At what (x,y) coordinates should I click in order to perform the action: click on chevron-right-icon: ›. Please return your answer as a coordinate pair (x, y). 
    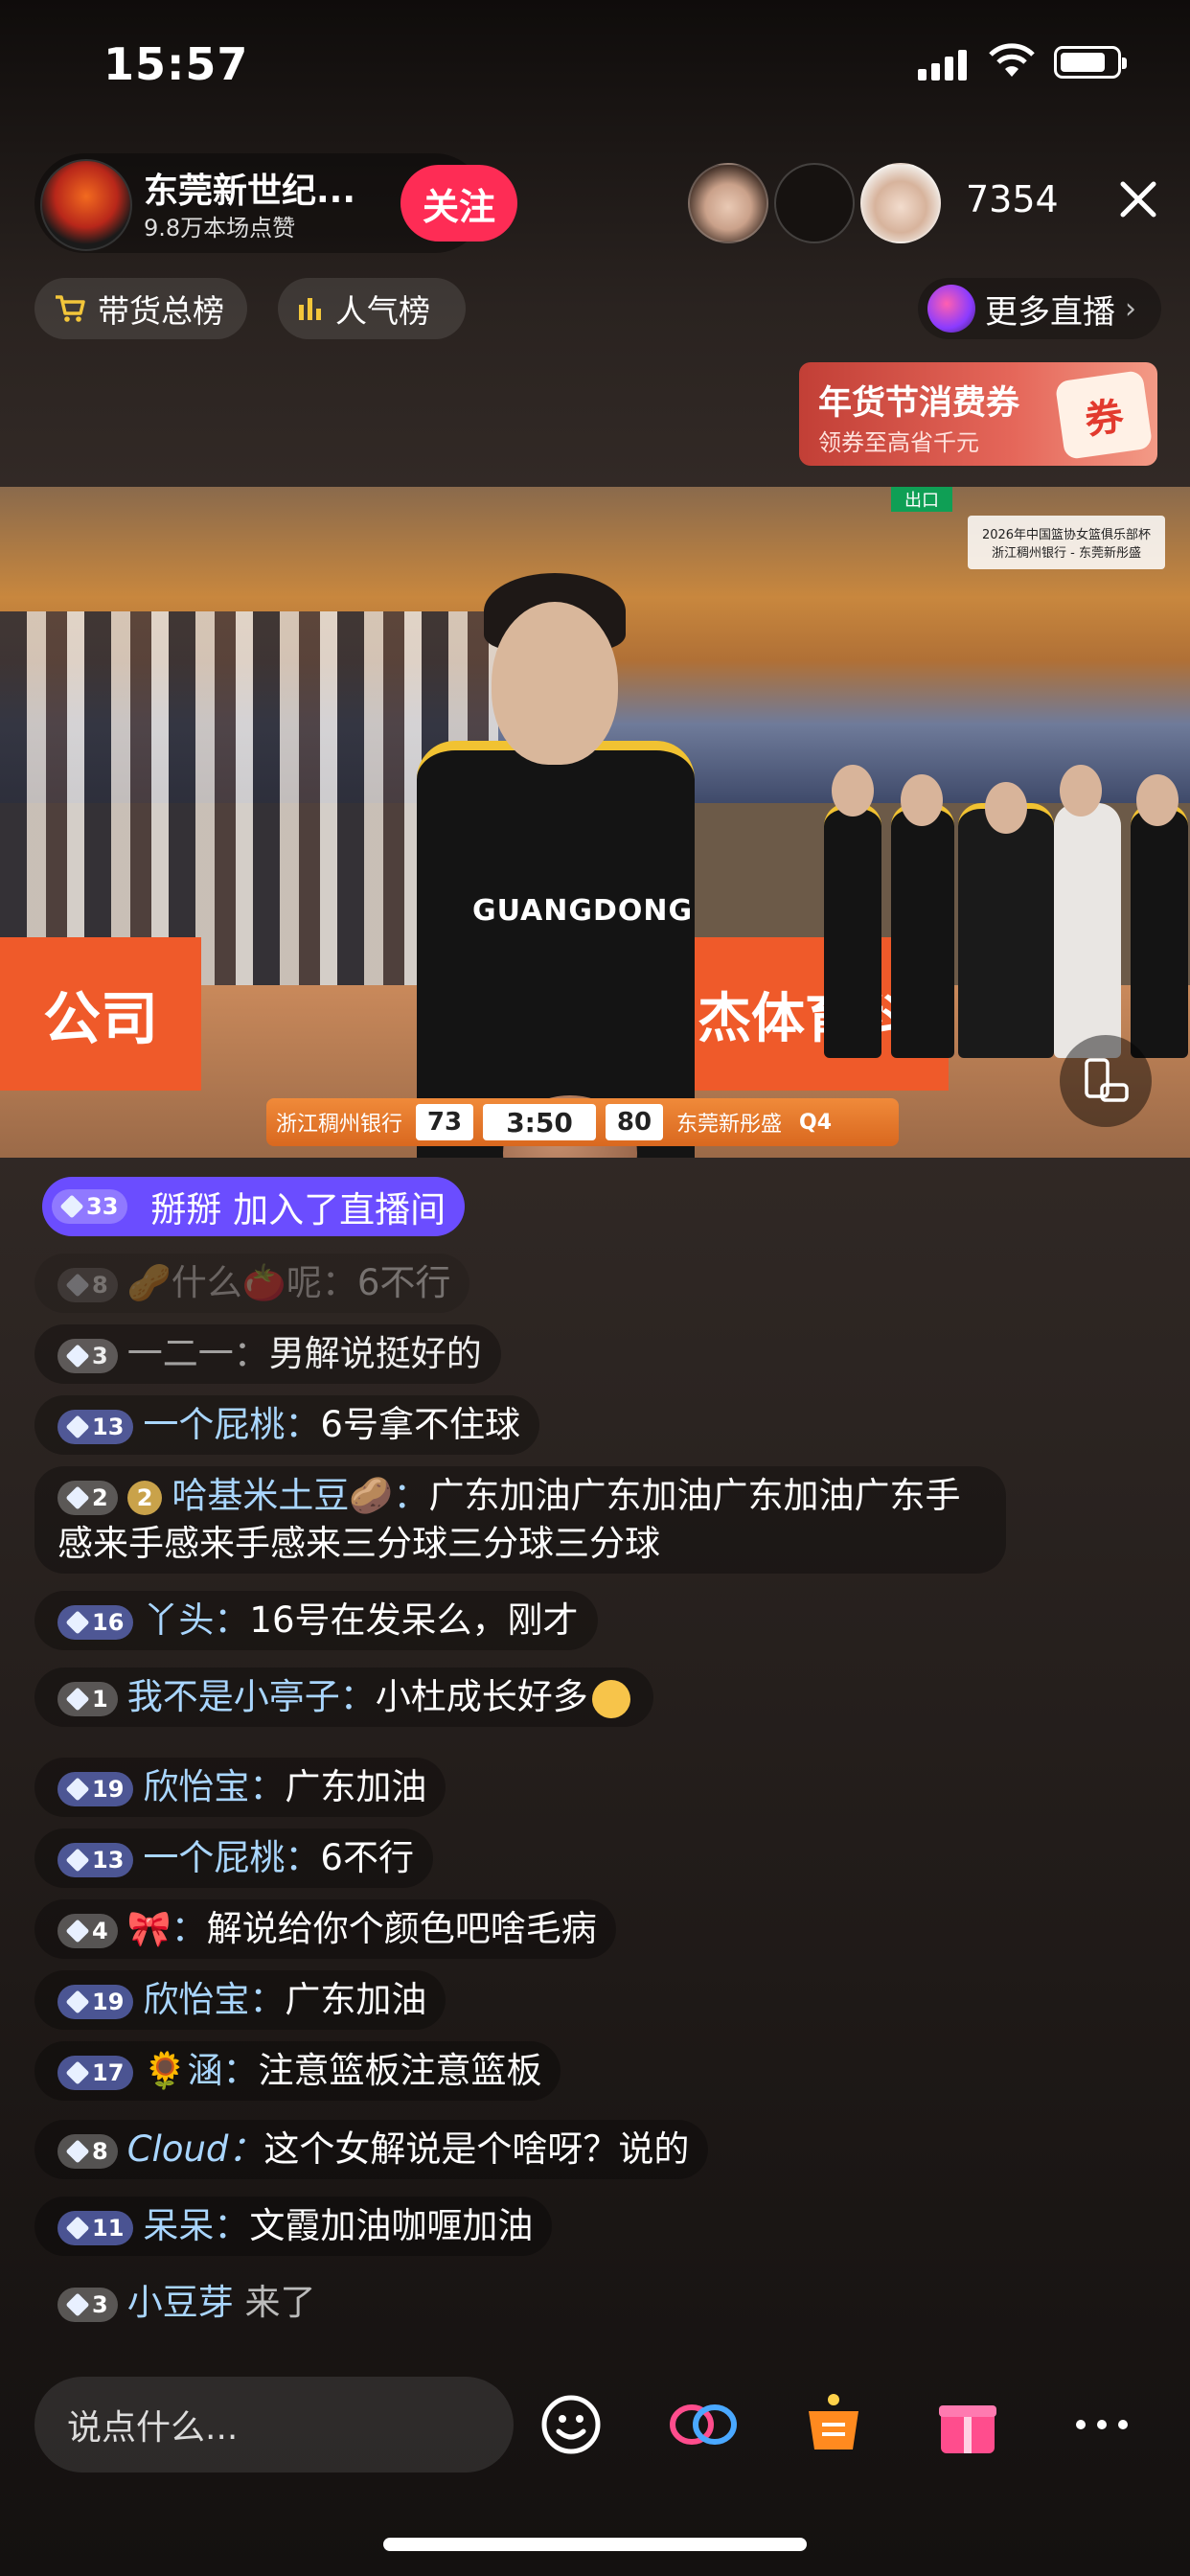
    Looking at the image, I should click on (1131, 308).